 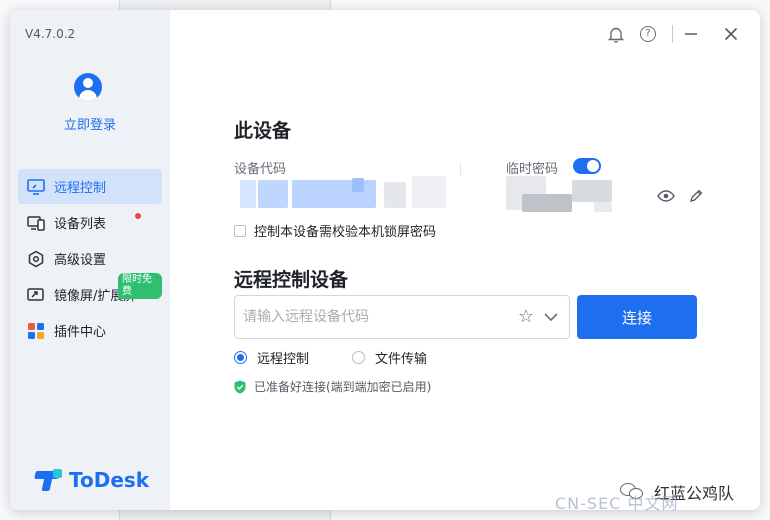 What do you see at coordinates (637, 317) in the screenshot?
I see `connect-button: 连接` at bounding box center [637, 317].